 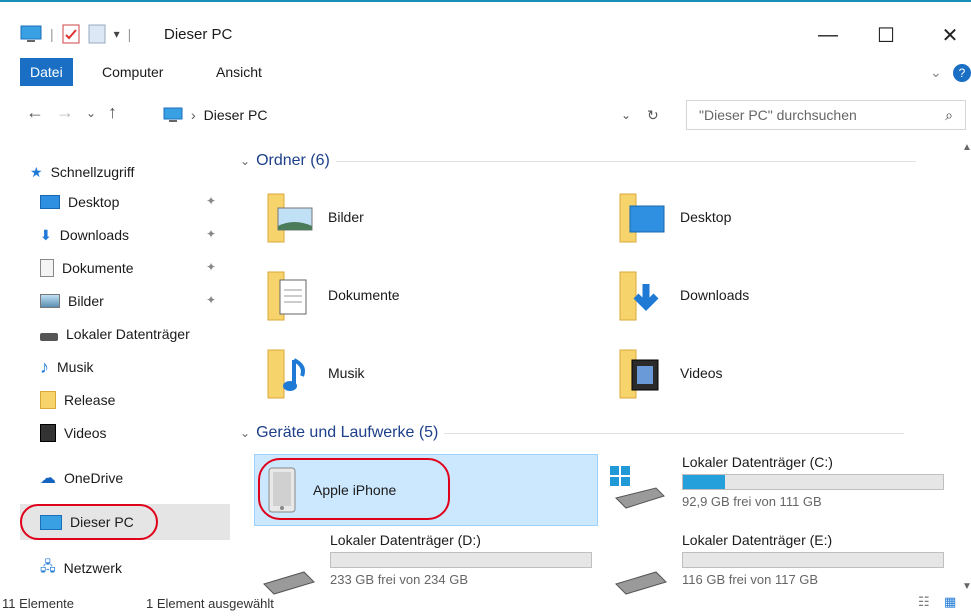 I want to click on selection-count: 1 Element ausgewählt, so click(x=210, y=603).